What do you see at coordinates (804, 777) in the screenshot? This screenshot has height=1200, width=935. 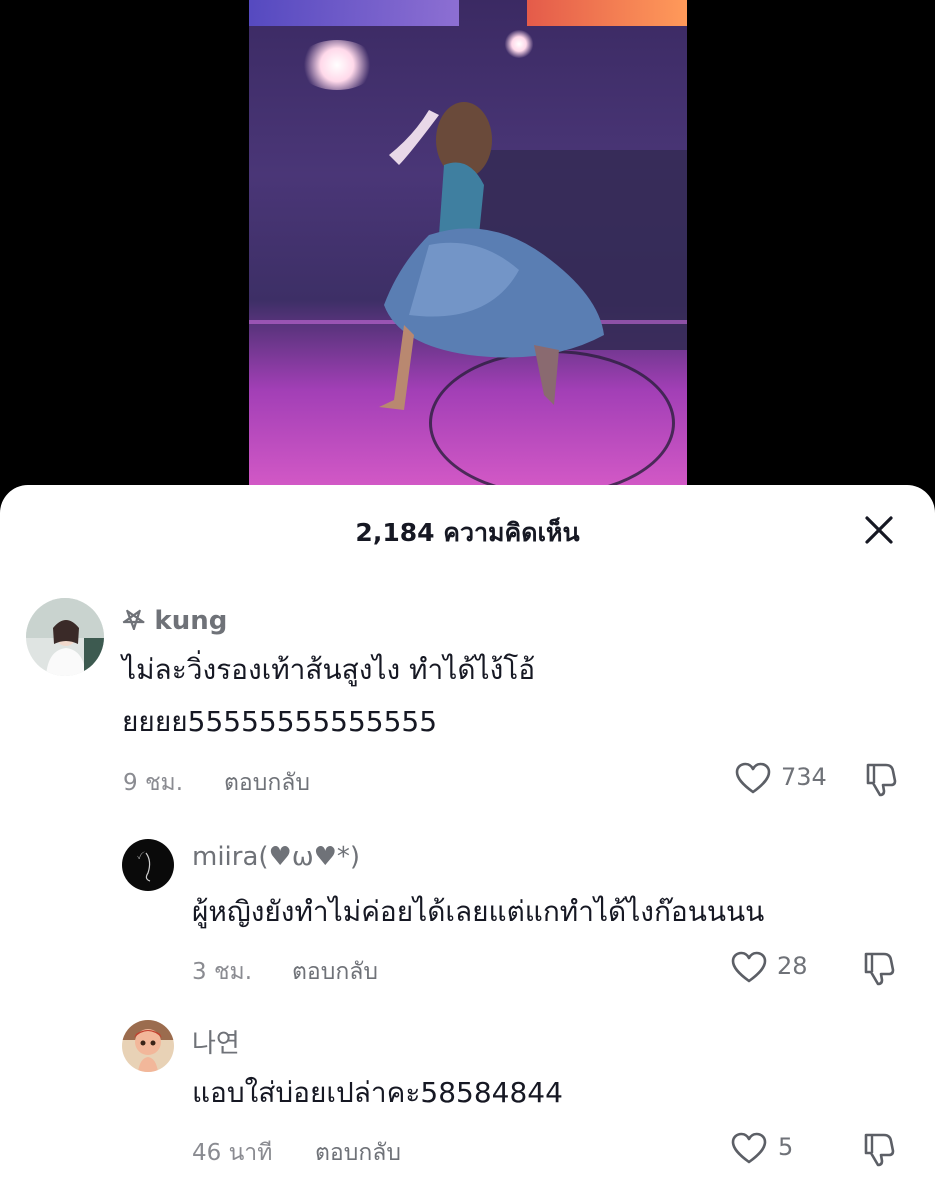 I see `like-count: 734` at bounding box center [804, 777].